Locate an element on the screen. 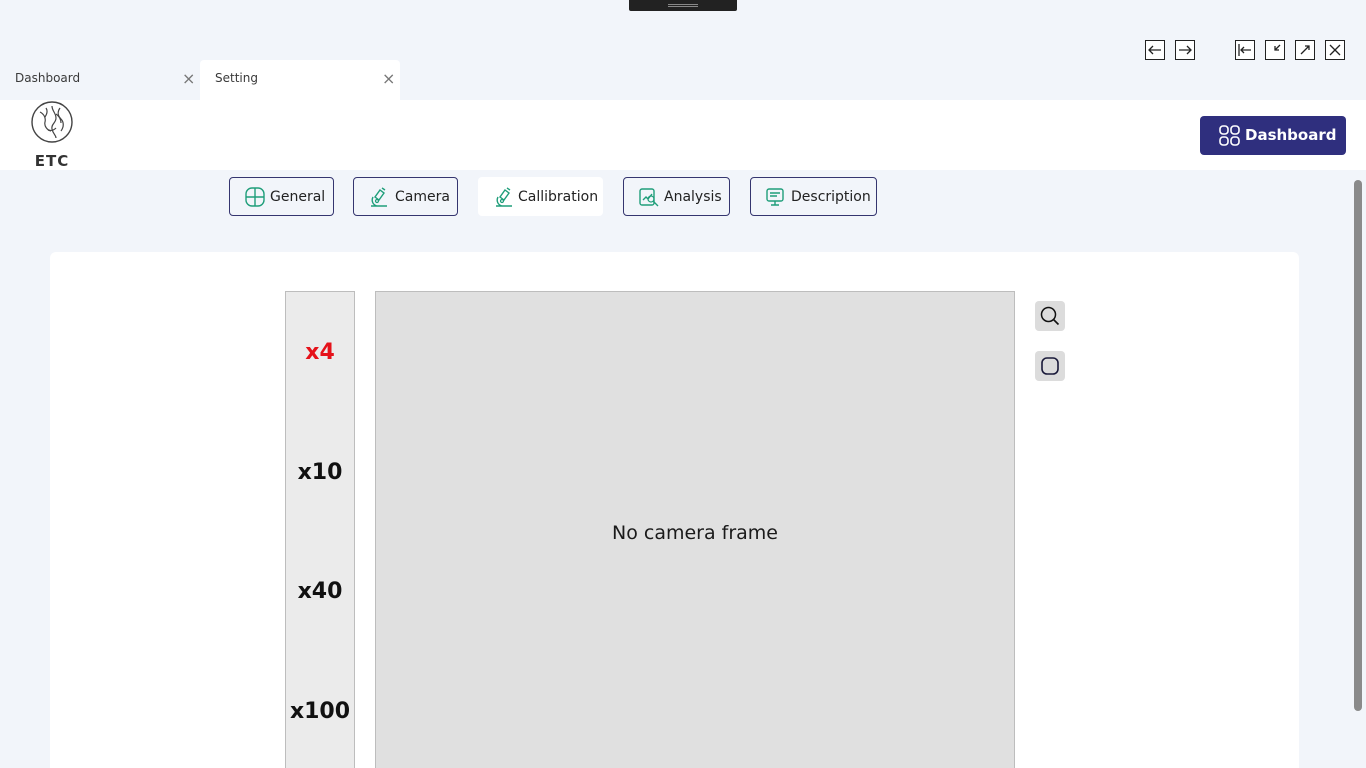  subtab-camera: Camera is located at coordinates (405, 196).